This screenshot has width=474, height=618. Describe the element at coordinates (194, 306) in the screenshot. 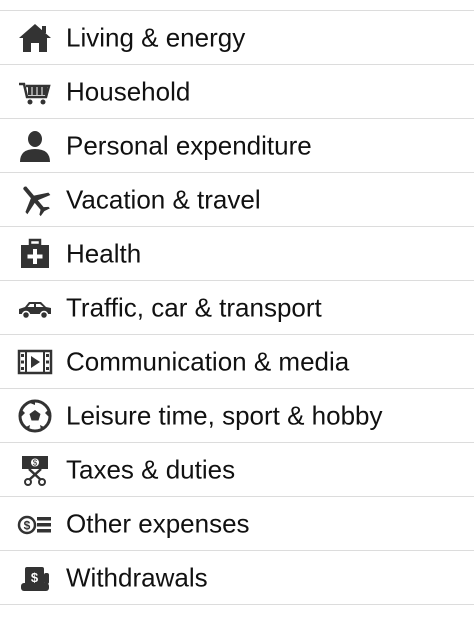

I see `category-label: Traffic, car & transport` at that location.